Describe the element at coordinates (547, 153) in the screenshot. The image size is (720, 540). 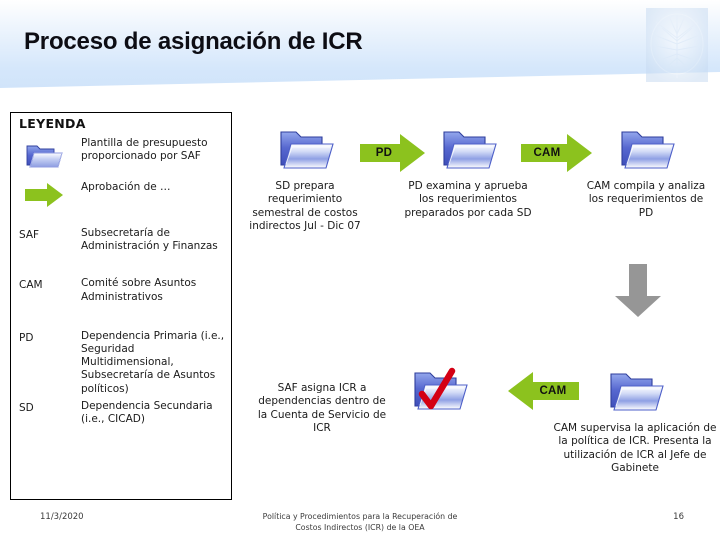
I see `connector-label-cam-right: CAM` at that location.